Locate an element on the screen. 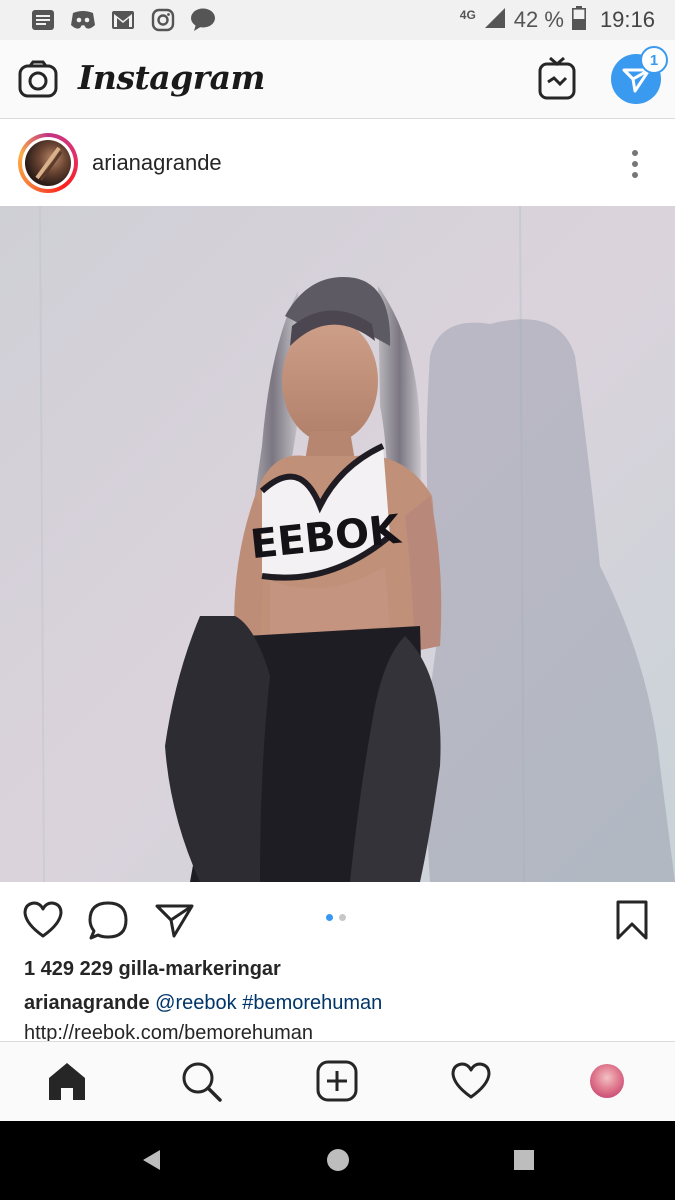  app-header: Instagram 1 is located at coordinates (337, 79).